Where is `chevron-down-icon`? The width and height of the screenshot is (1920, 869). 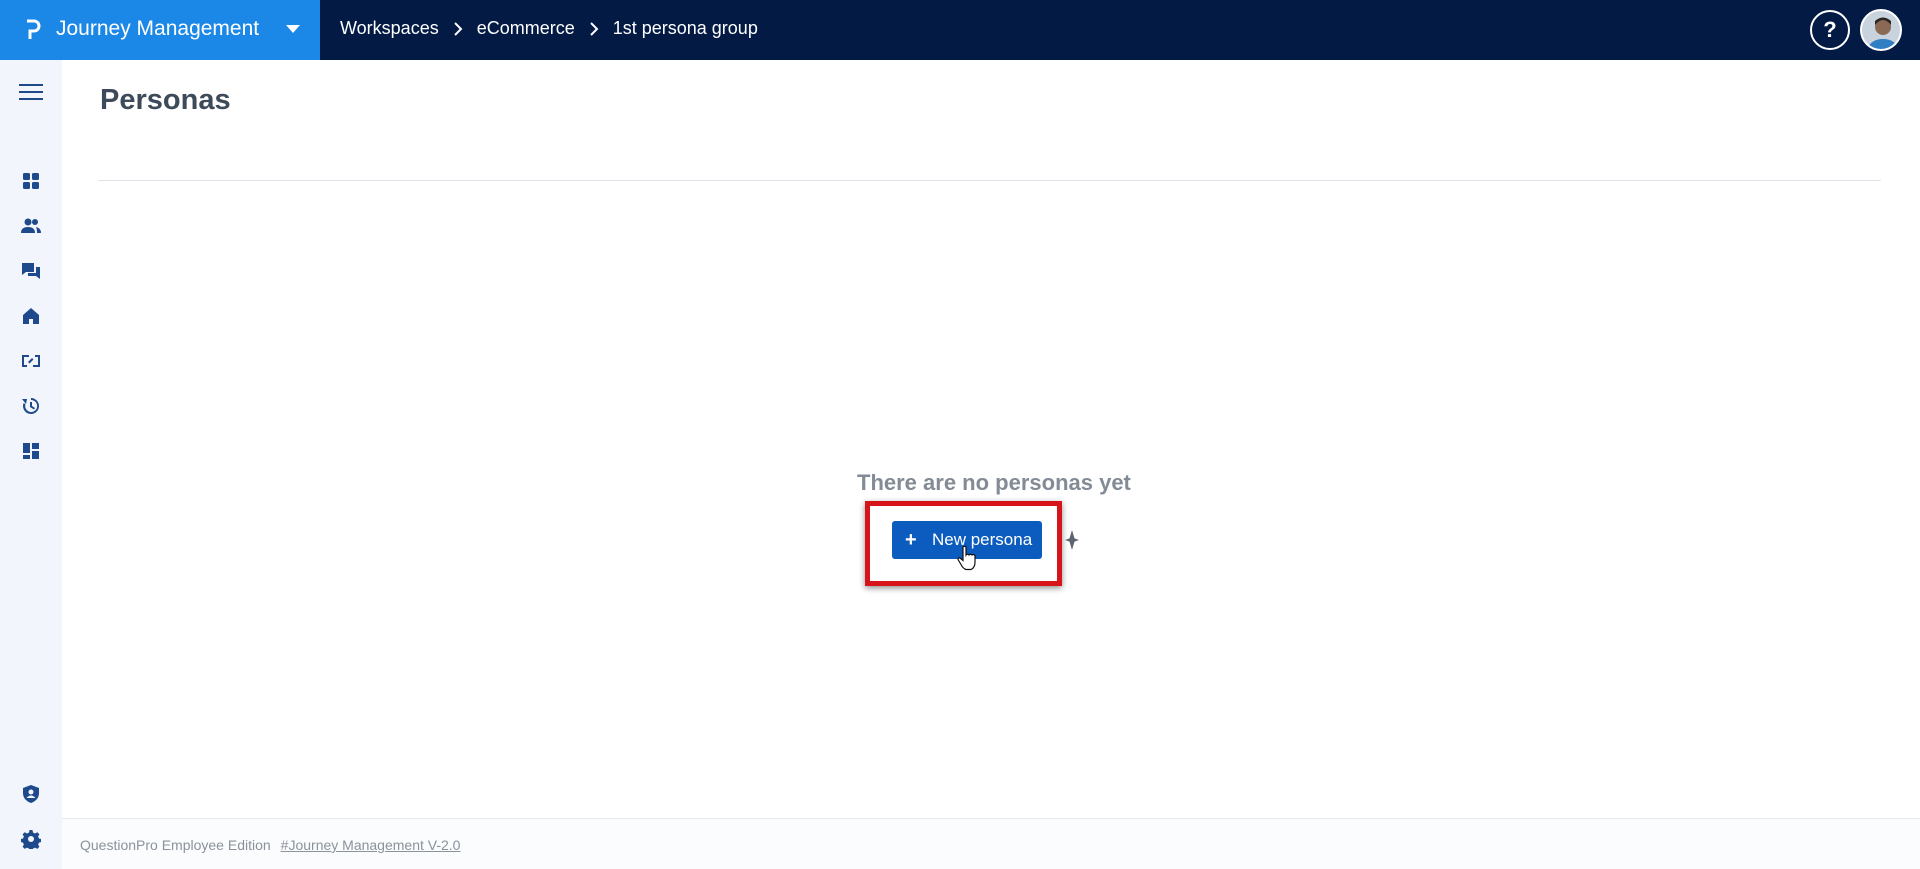
chevron-down-icon is located at coordinates (293, 29).